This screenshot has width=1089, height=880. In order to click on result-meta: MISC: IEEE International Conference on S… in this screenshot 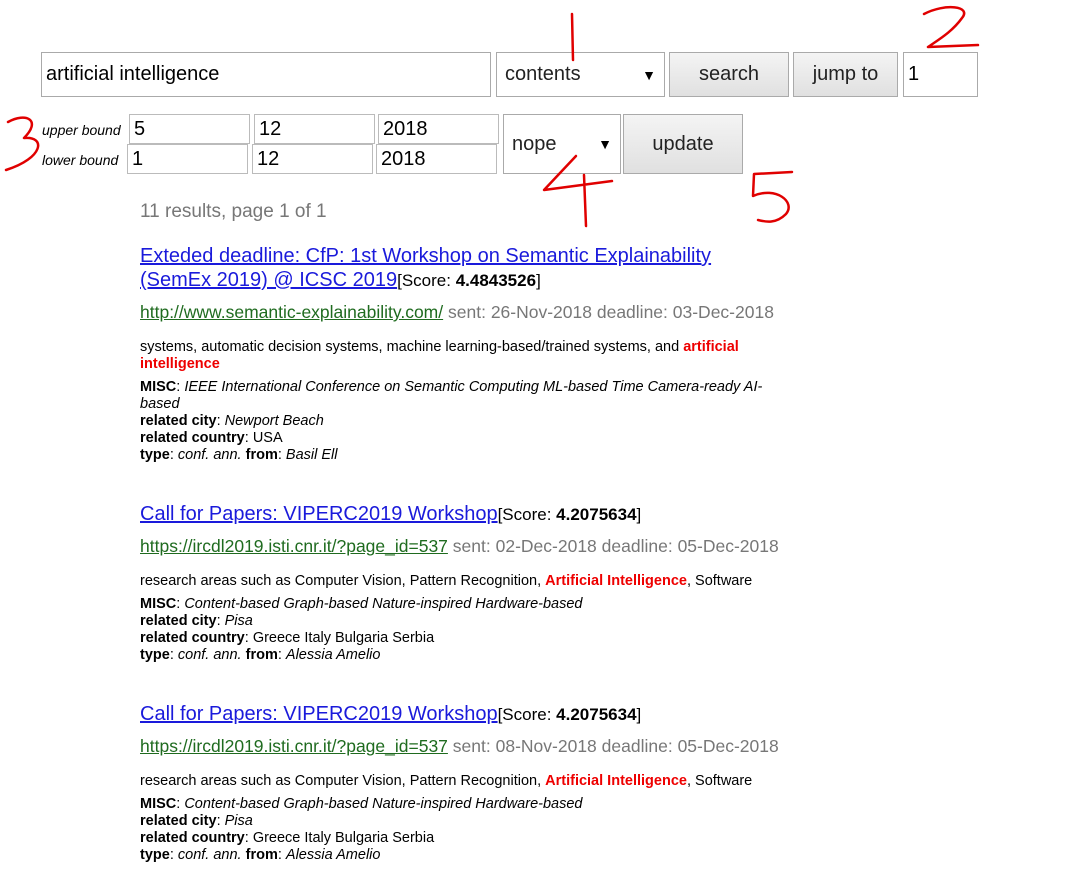, I will do `click(451, 421)`.